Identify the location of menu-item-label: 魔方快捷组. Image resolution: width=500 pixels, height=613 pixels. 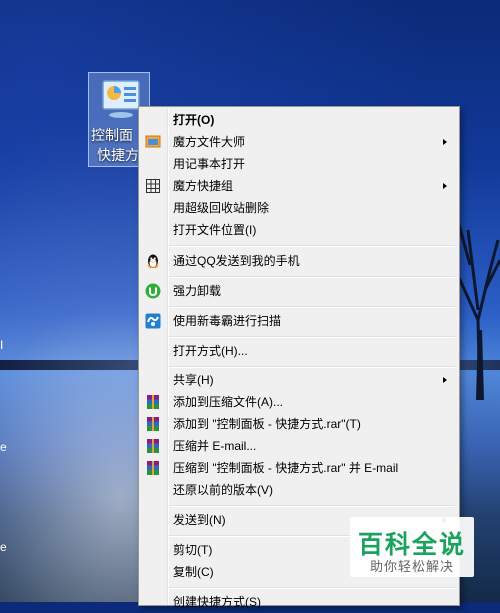
(203, 186).